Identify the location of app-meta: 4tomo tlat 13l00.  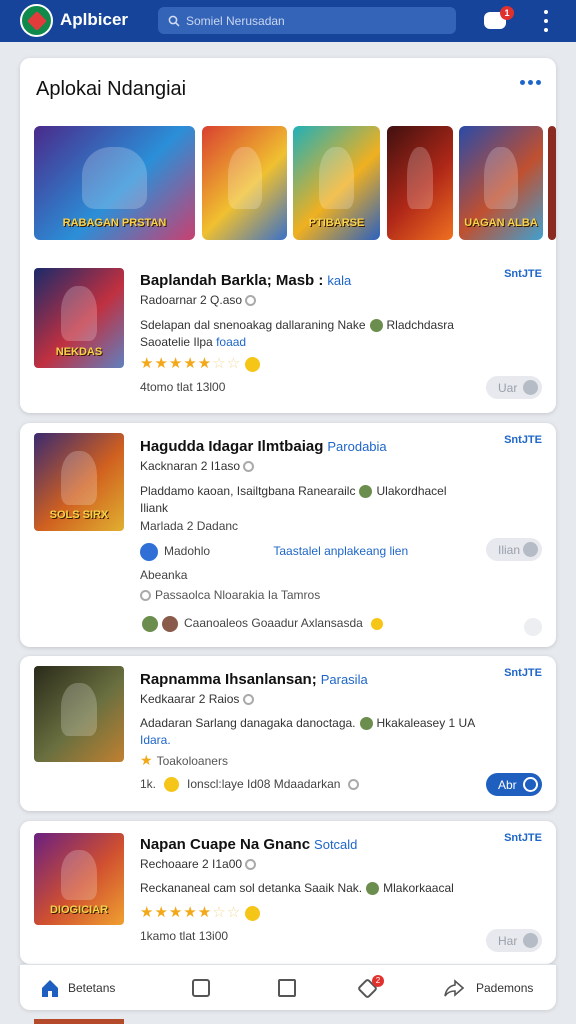
(183, 387).